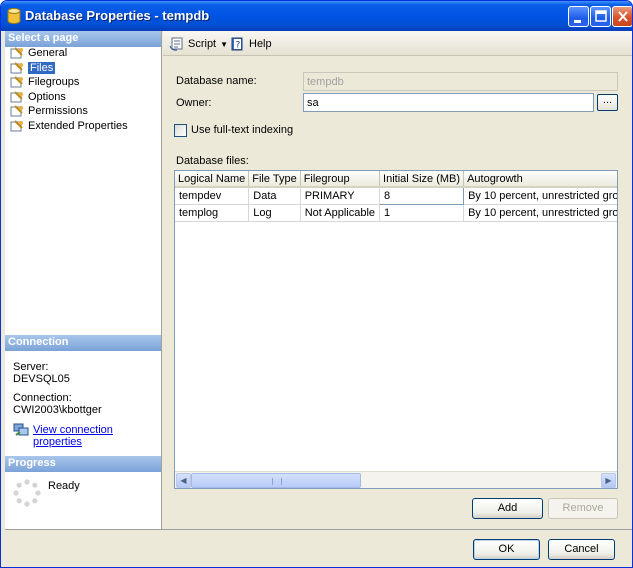 The image size is (633, 568). I want to click on cell-filegroup: PRIMARY, so click(340, 196).